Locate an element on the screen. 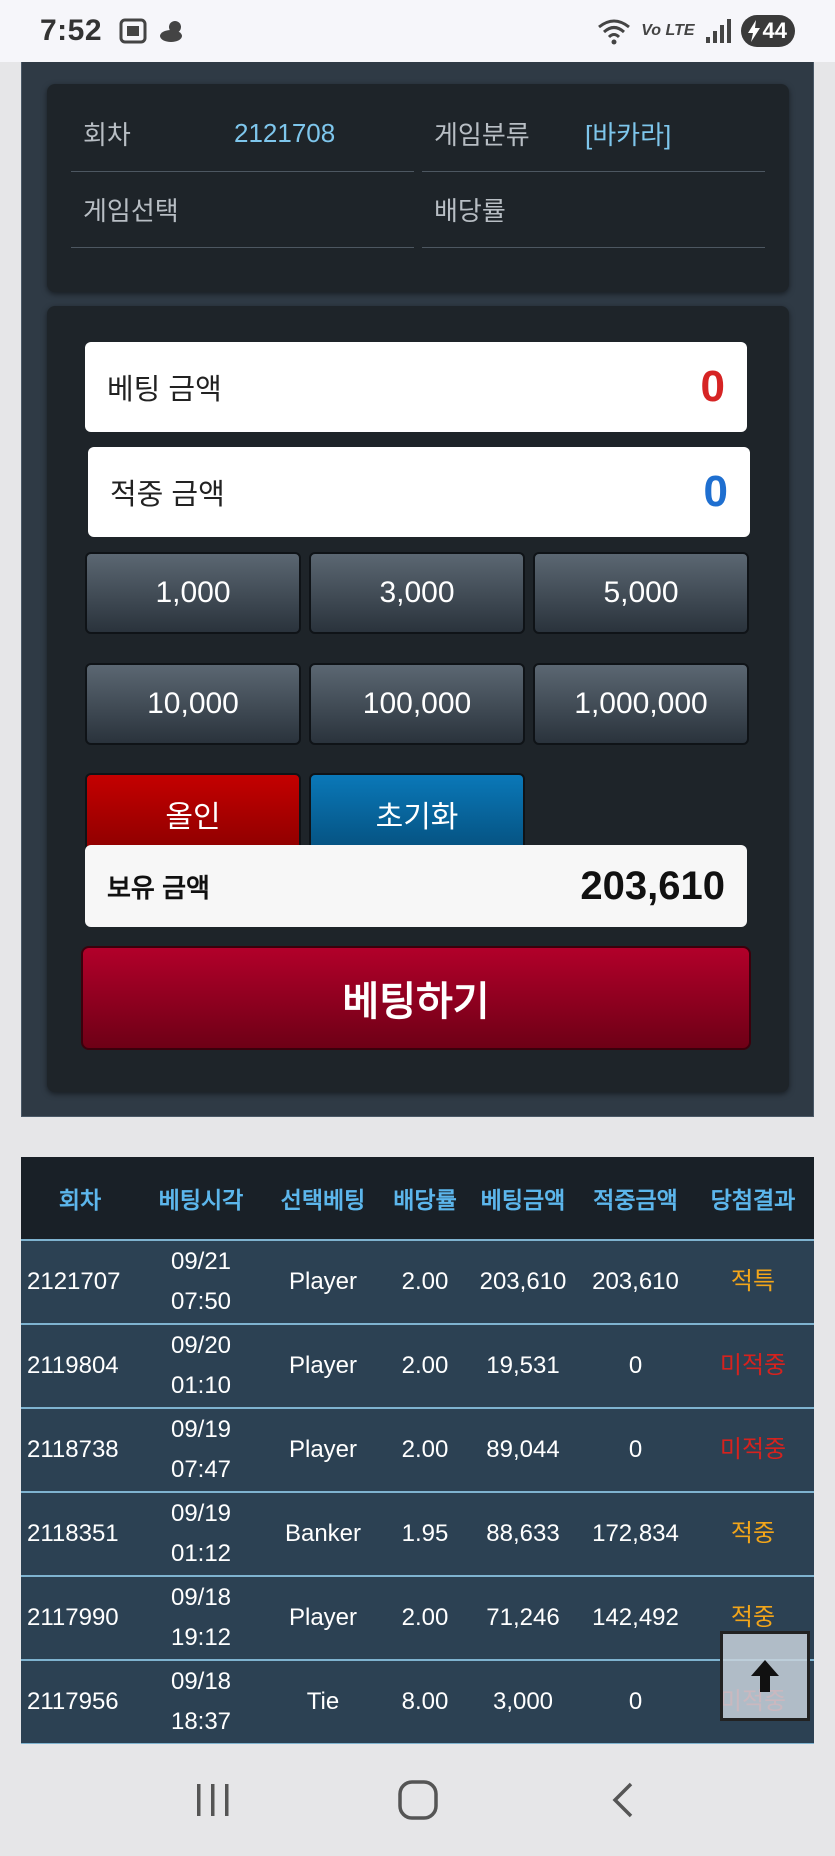 Image resolution: width=835 pixels, height=1856 pixels. win-amount-label: 적중 금액 is located at coordinates (167, 495).